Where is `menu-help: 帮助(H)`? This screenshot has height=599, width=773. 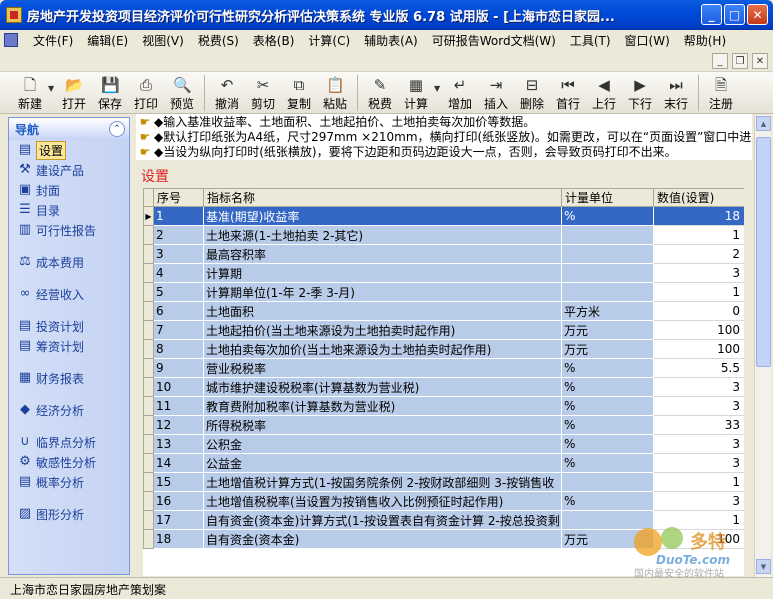
menu-help: 帮助(H) is located at coordinates (705, 40).